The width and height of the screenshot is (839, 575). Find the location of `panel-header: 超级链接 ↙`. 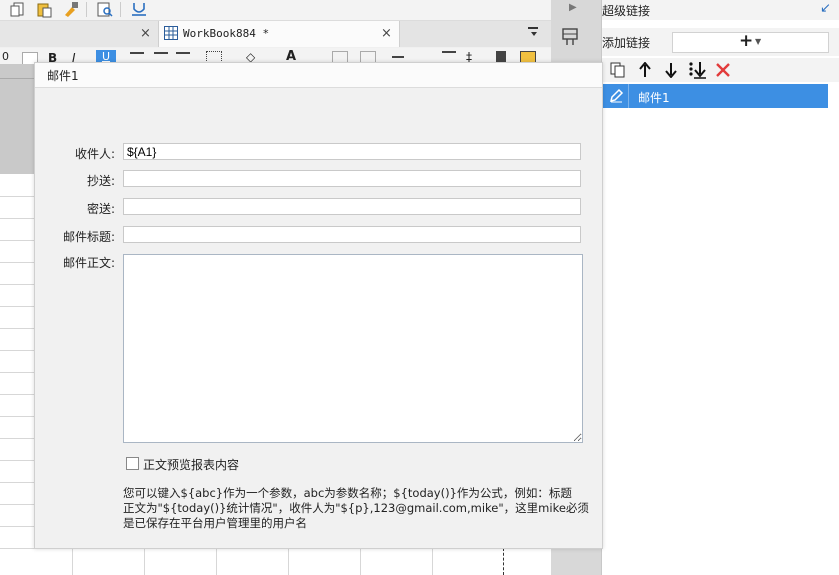

panel-header: 超级链接 ↙ is located at coordinates (720, 10).